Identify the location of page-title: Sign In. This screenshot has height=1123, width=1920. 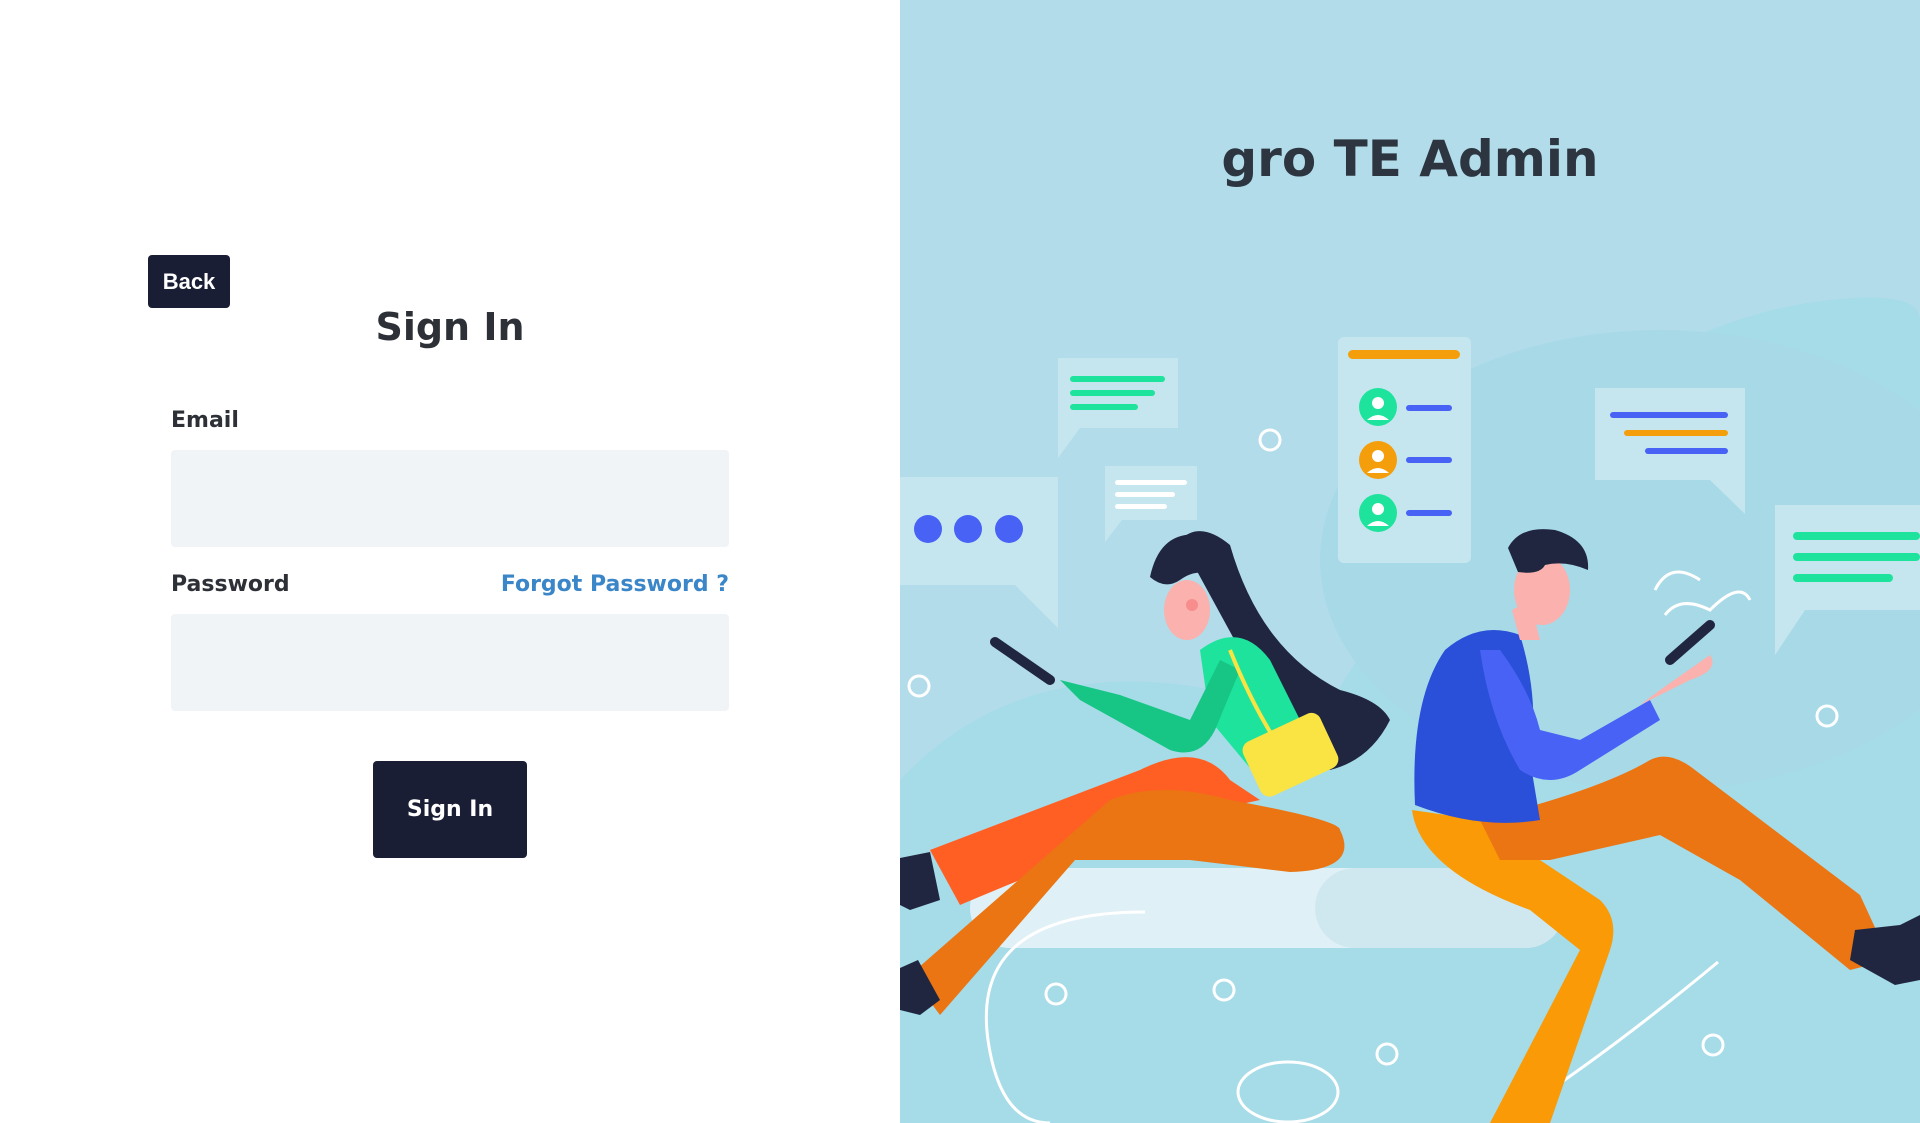
(450, 327).